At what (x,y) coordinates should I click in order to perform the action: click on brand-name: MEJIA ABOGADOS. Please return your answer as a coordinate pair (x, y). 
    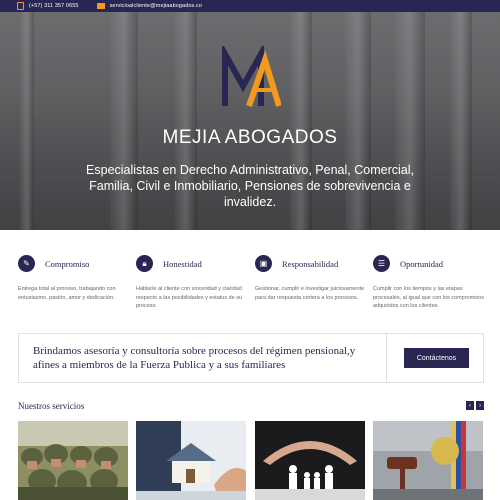
    Looking at the image, I should click on (250, 137).